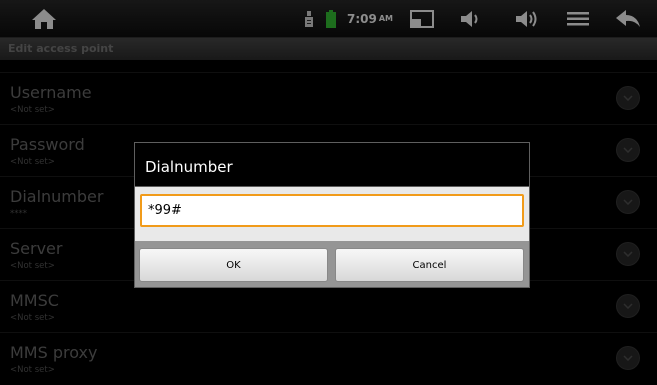 The width and height of the screenshot is (657, 385). I want to click on cancel-button: Cancel, so click(429, 265).